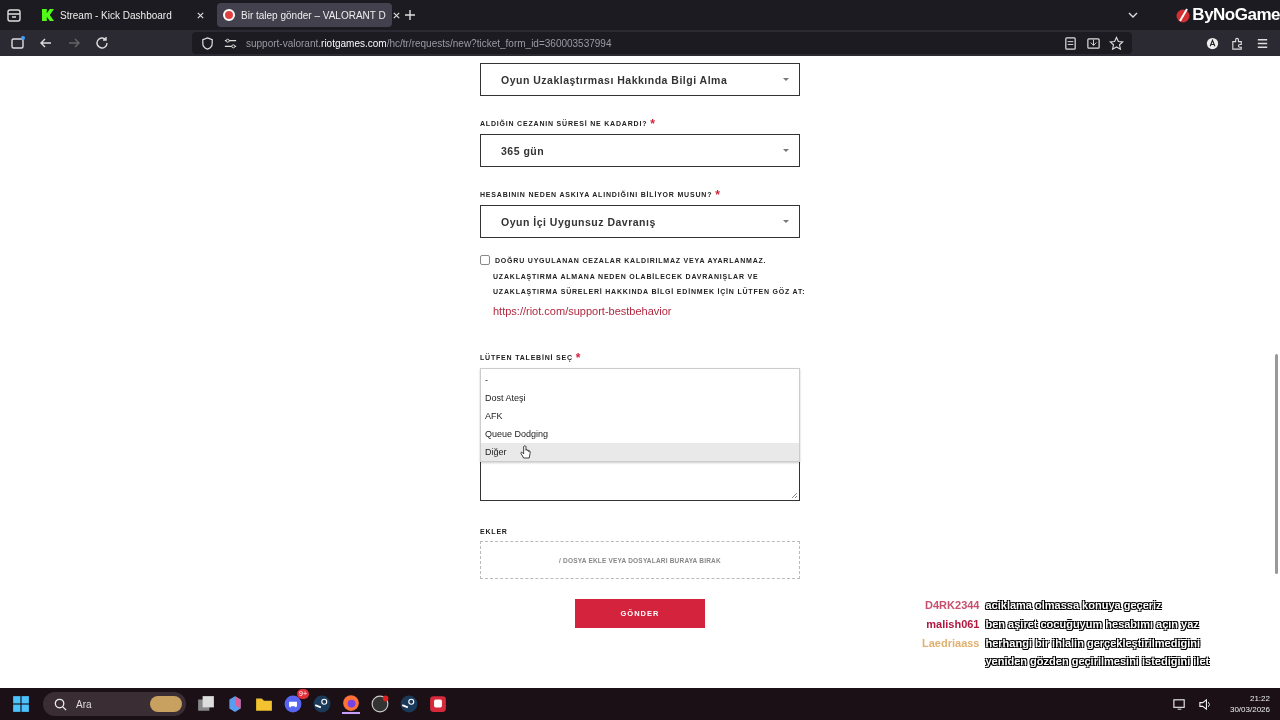 This screenshot has width=1280, height=720. I want to click on clock-date: 30/03/2026, so click(1249, 709).